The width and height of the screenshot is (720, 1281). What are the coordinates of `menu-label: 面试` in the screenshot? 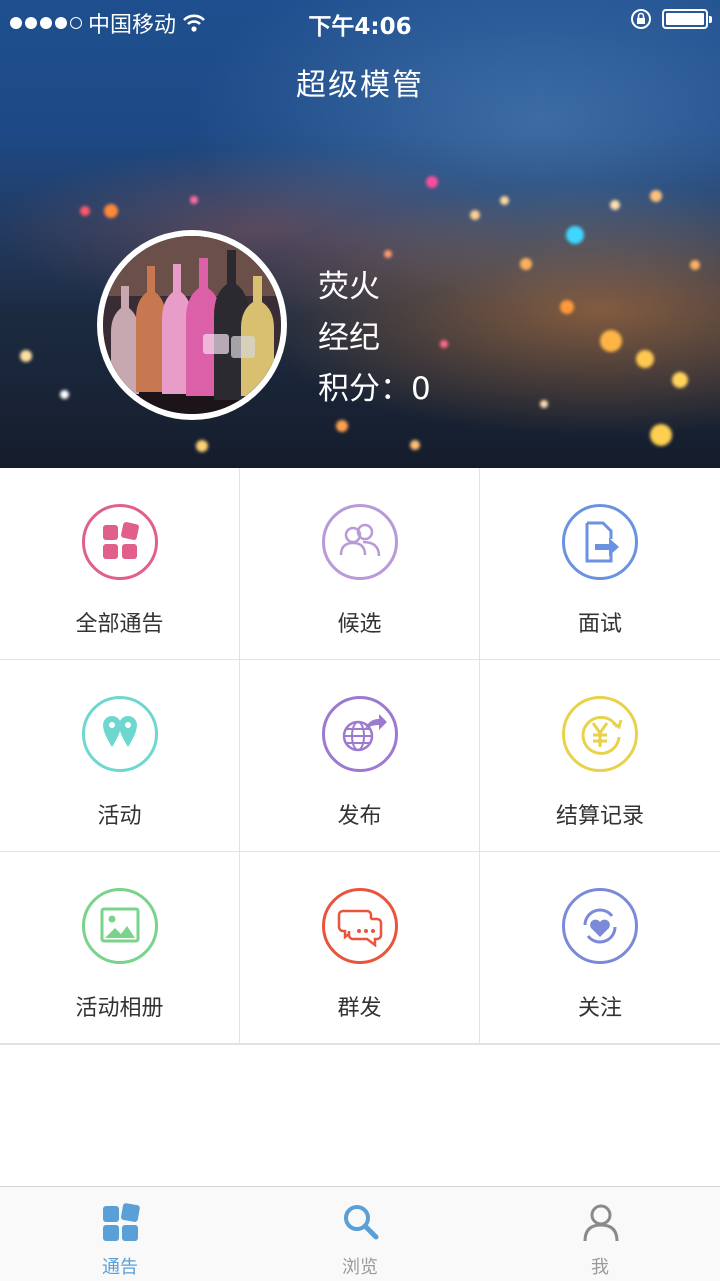 It's located at (599, 624).